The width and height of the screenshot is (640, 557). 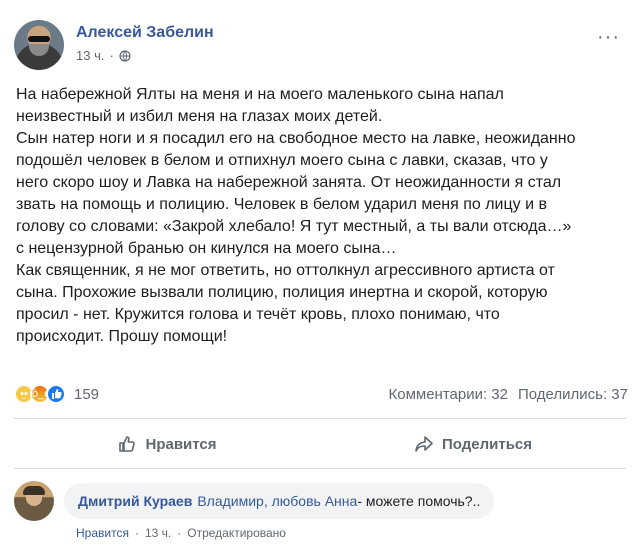 What do you see at coordinates (449, 394) in the screenshot?
I see `comments-count: Комментарии: 32` at bounding box center [449, 394].